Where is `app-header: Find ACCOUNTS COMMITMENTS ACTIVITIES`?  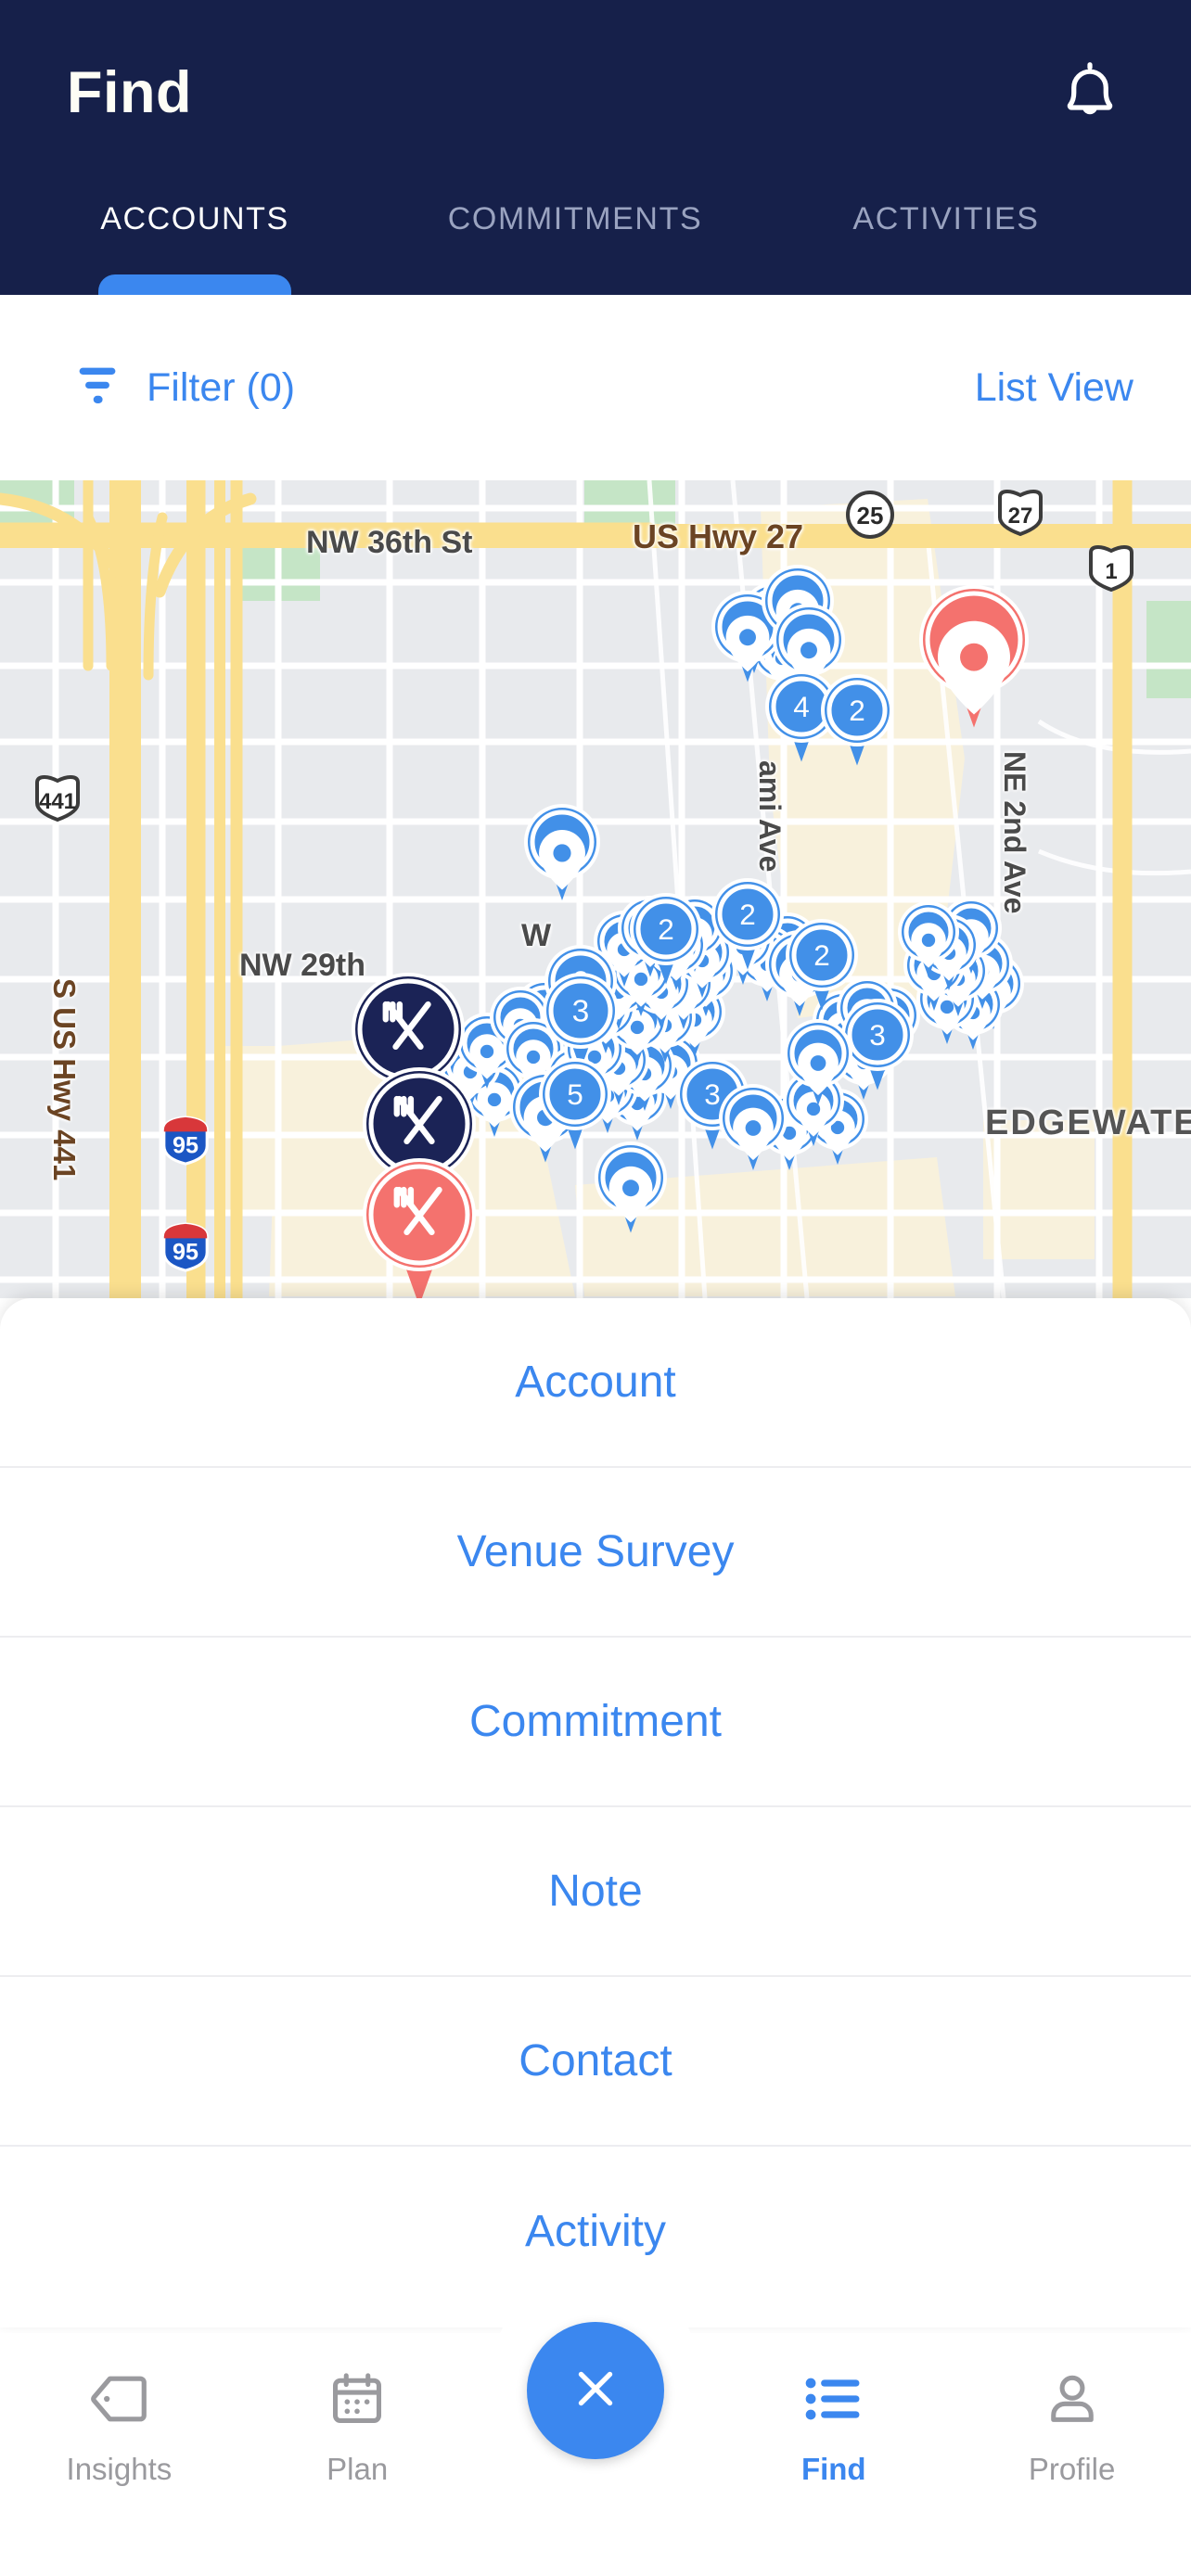
app-header: Find ACCOUNTS COMMITMENTS ACTIVITIES is located at coordinates (595, 147).